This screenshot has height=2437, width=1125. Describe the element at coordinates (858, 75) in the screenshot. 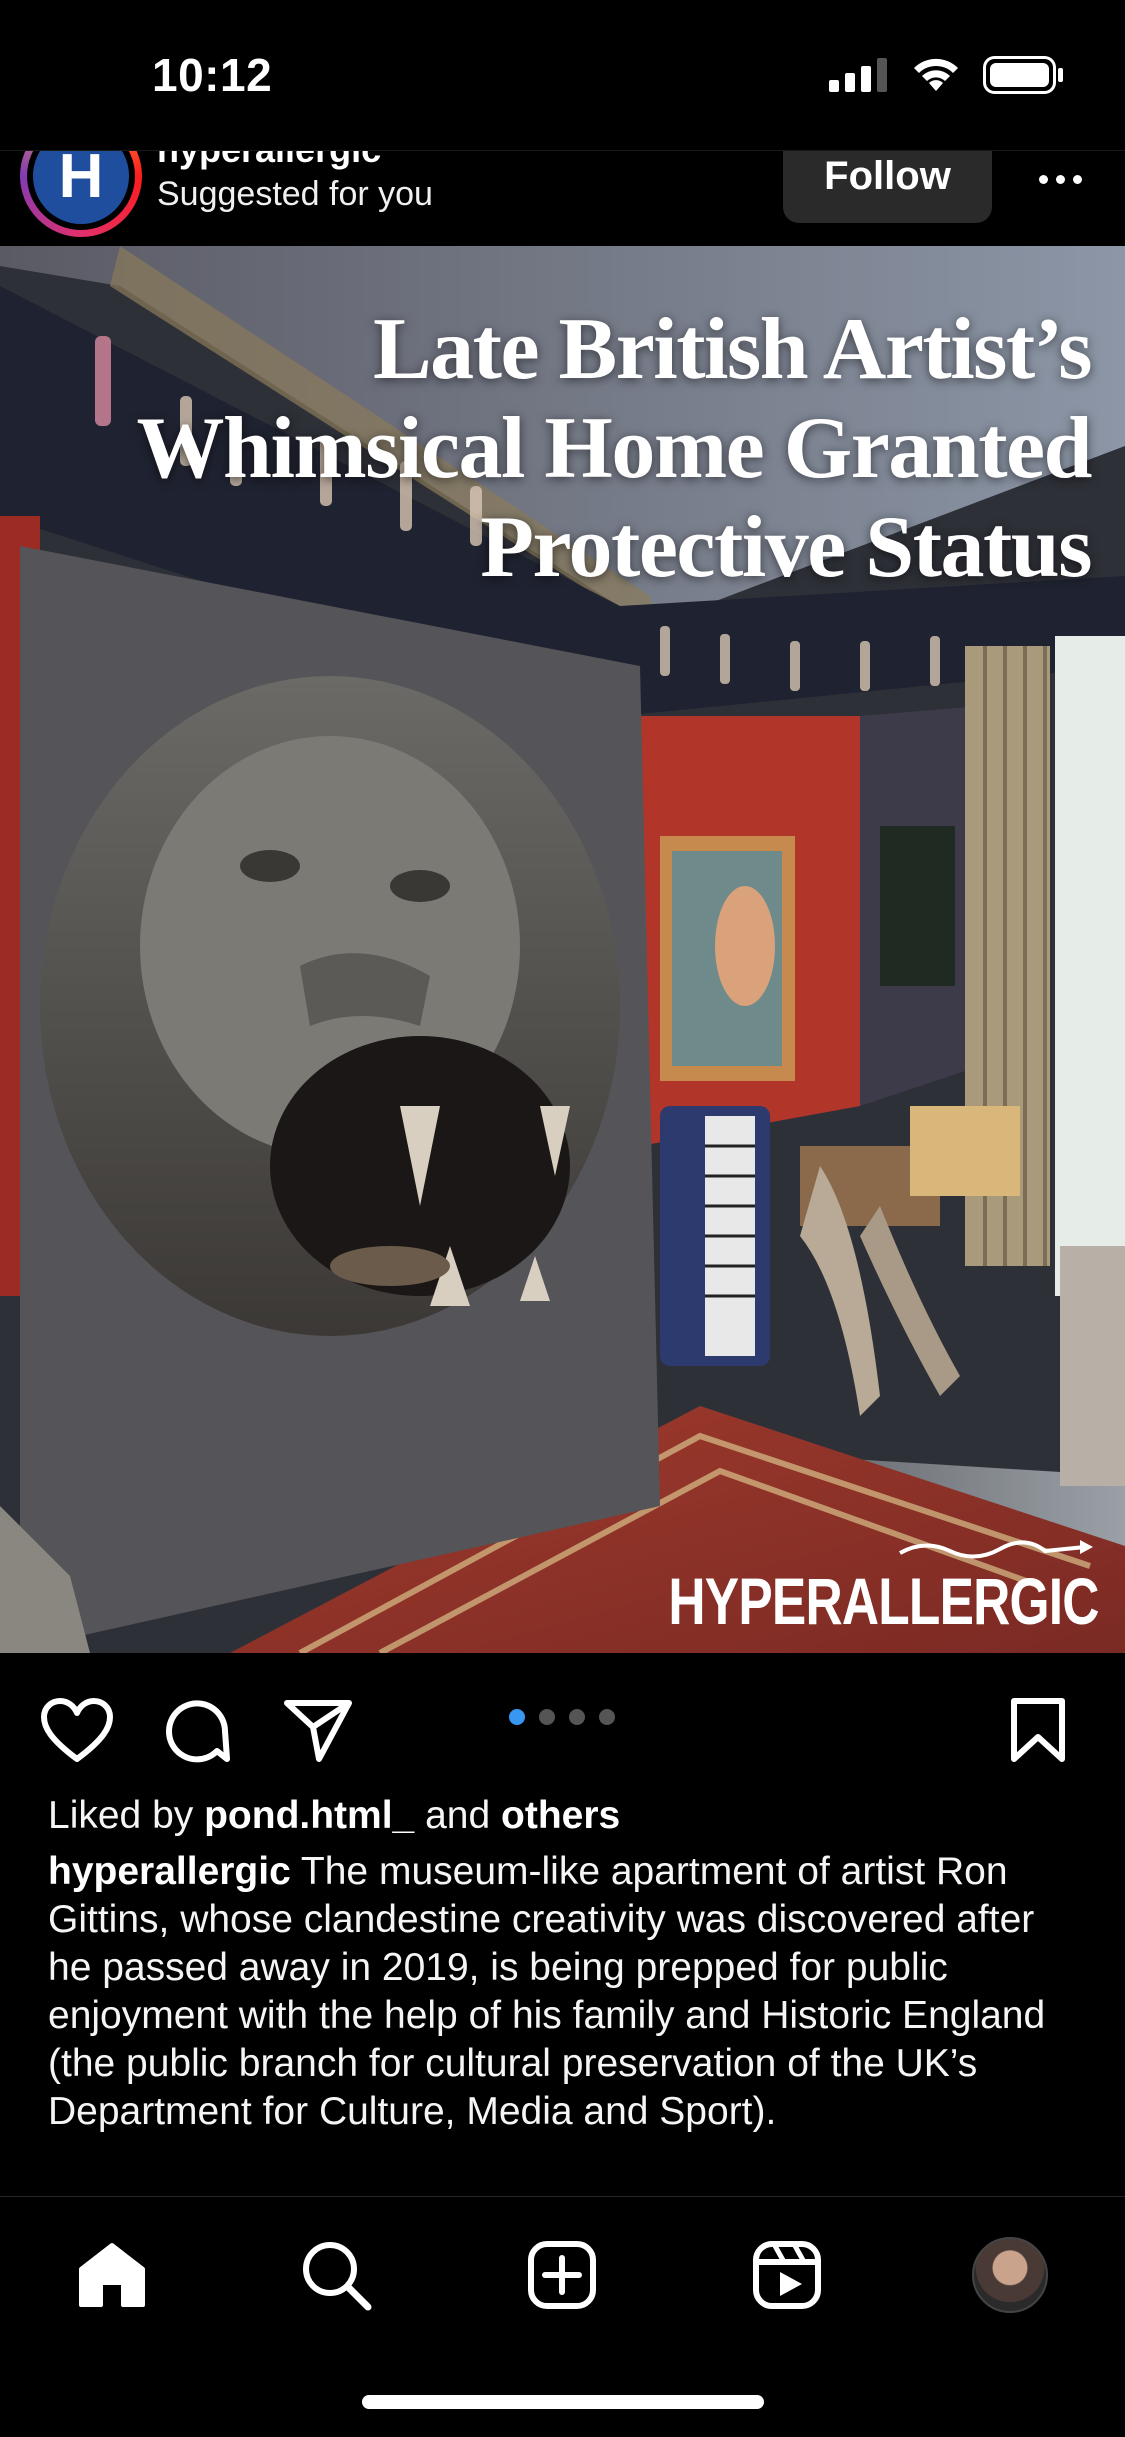

I see `cellular-signal-icon` at that location.